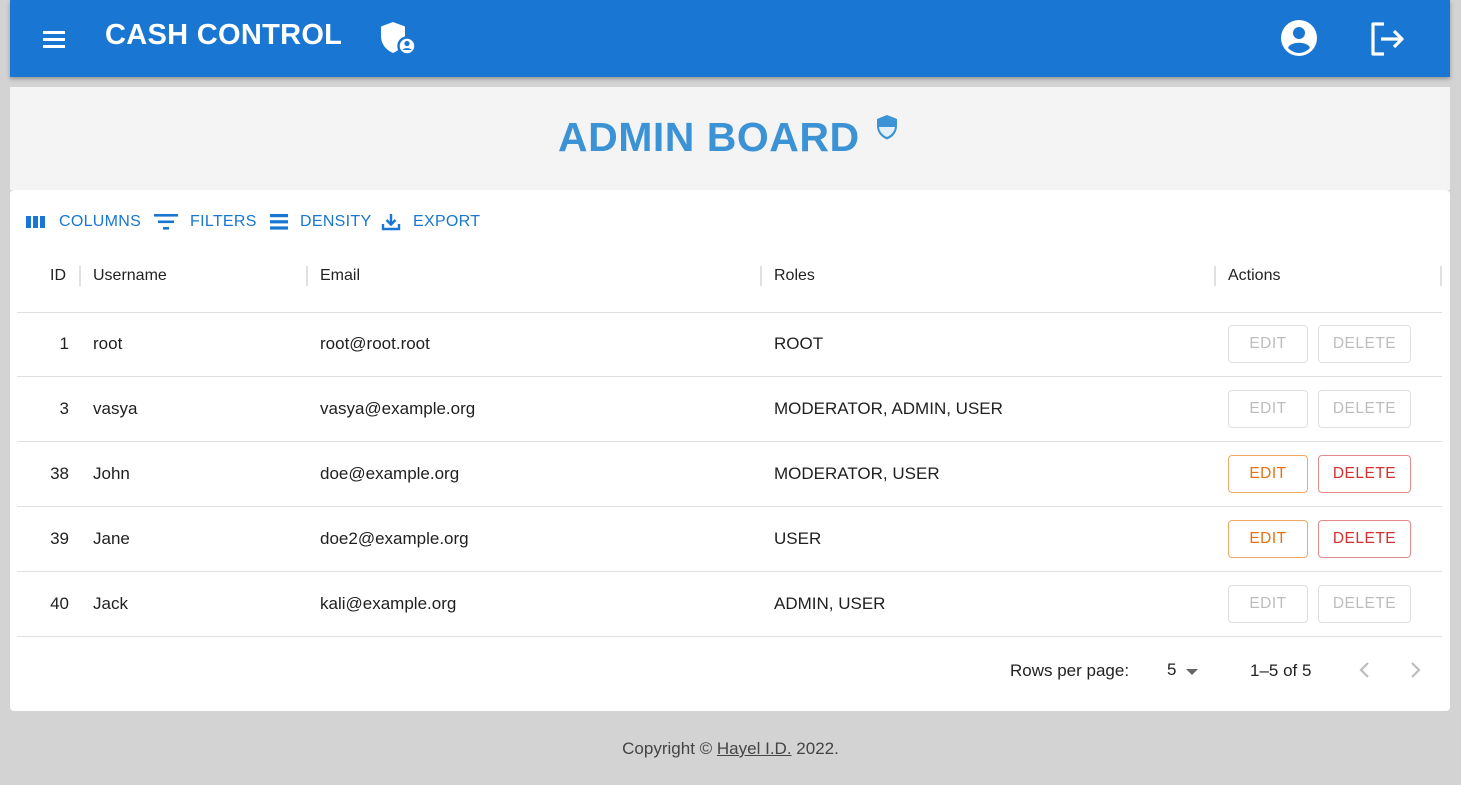 Image resolution: width=1461 pixels, height=785 pixels. I want to click on cell-roles: MODERATOR, ADMIN, USER, so click(888, 408).